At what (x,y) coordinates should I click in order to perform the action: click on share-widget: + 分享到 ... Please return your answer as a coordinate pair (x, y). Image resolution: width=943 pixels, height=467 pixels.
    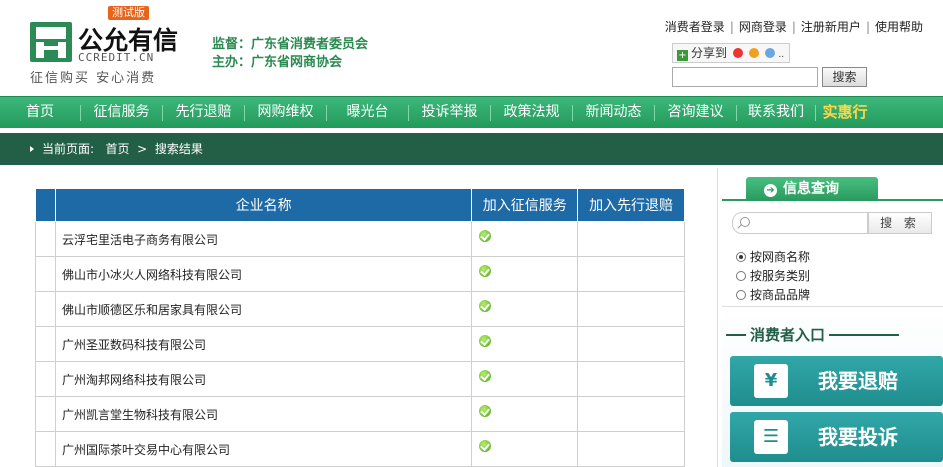
    Looking at the image, I should click on (731, 53).